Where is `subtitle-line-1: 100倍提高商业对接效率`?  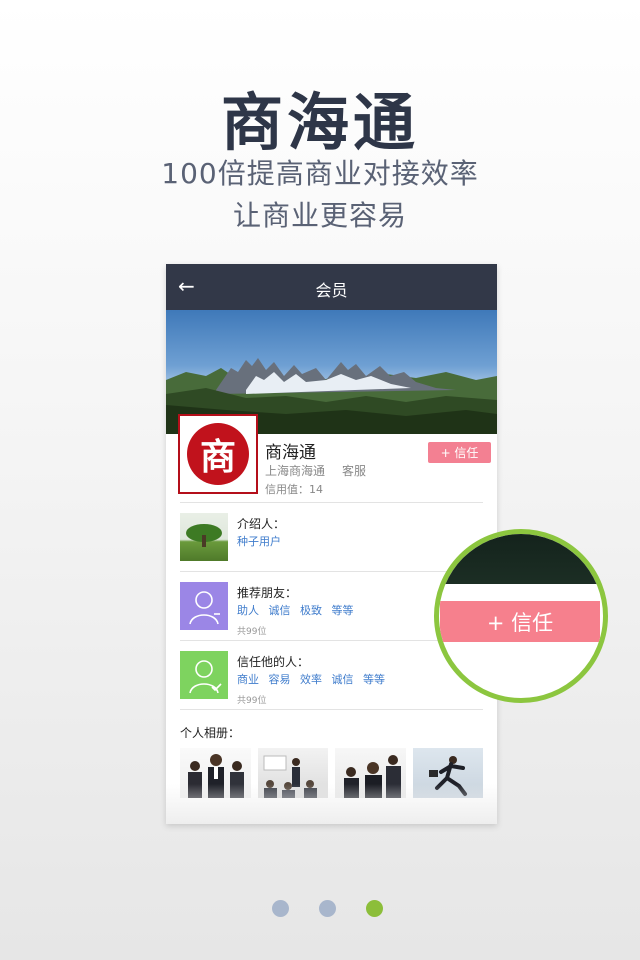 subtitle-line-1: 100倍提高商业对接效率 is located at coordinates (320, 173).